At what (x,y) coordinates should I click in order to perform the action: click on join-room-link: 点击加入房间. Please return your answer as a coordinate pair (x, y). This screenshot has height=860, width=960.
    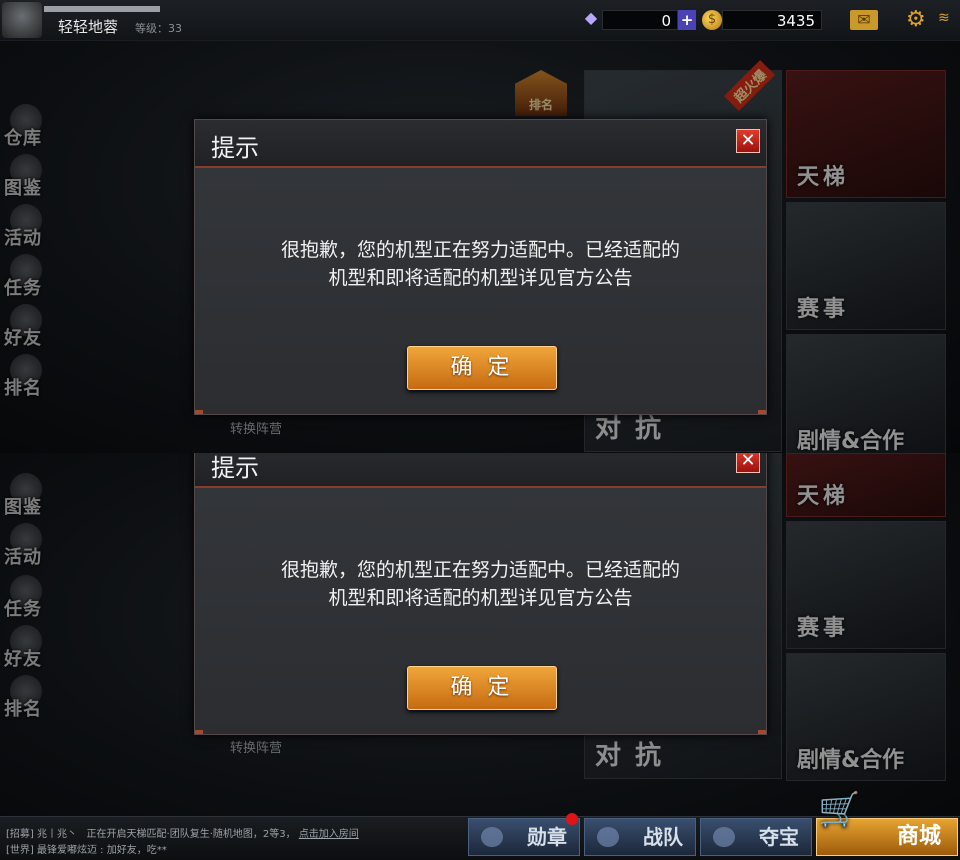
    Looking at the image, I should click on (329, 834).